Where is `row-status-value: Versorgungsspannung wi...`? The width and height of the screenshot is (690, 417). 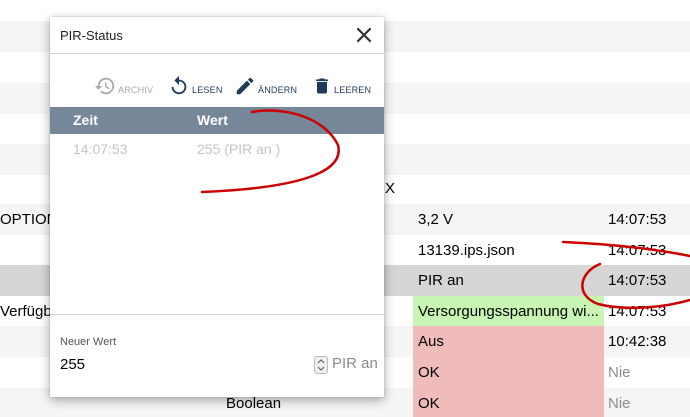
row-status-value: Versorgungsspannung wi... is located at coordinates (508, 311).